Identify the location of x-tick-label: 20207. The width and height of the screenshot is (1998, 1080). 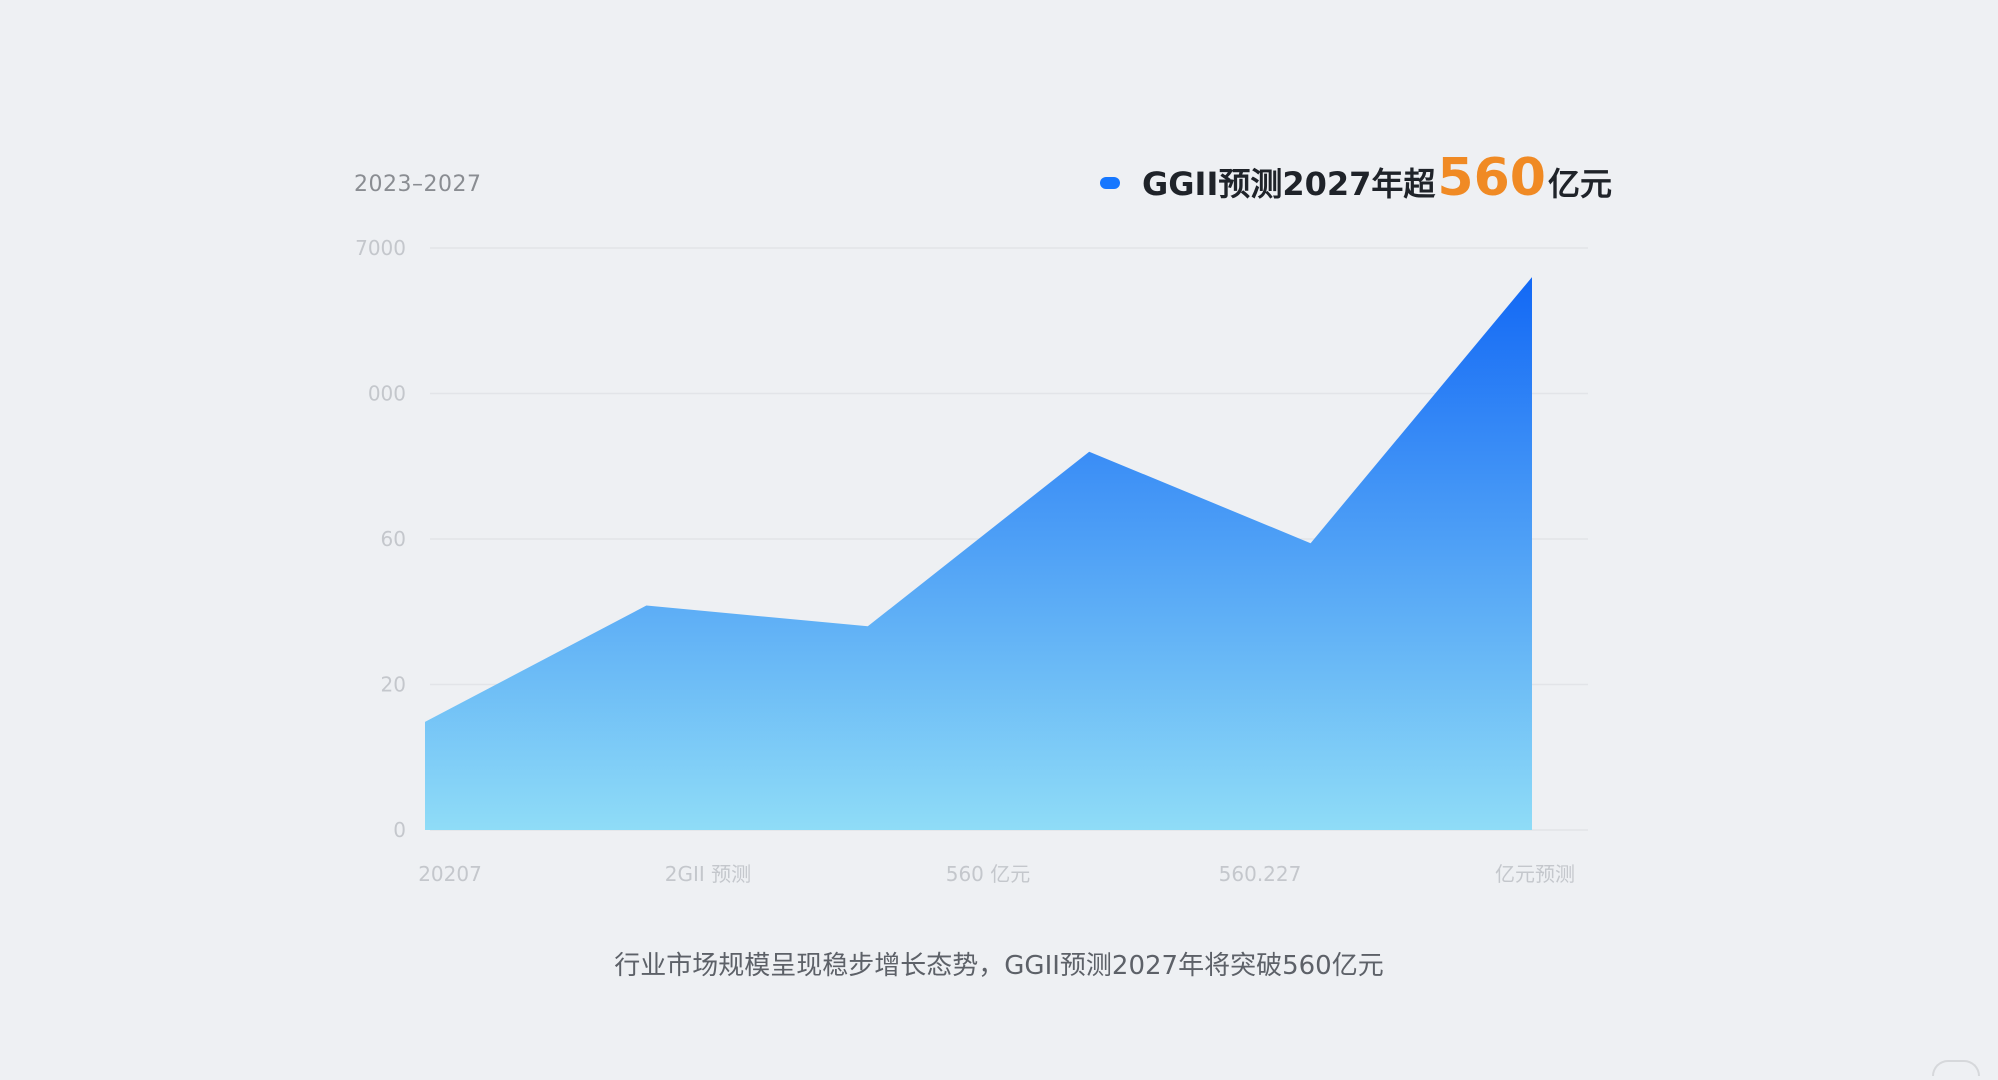
(450, 874).